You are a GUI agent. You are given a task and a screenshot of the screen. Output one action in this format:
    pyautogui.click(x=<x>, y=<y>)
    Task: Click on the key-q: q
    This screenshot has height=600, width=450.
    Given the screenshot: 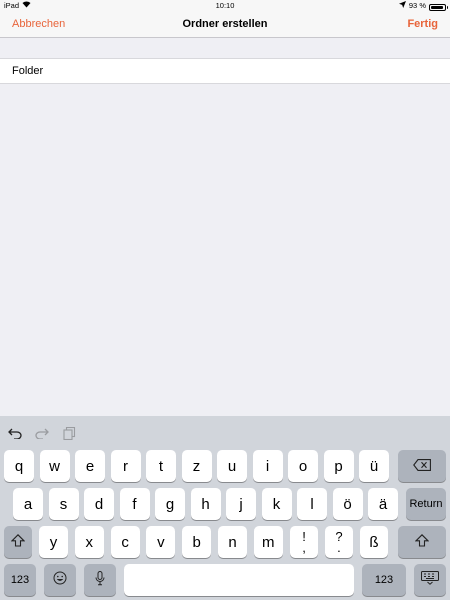 What is the action you would take?
    pyautogui.click(x=19, y=466)
    